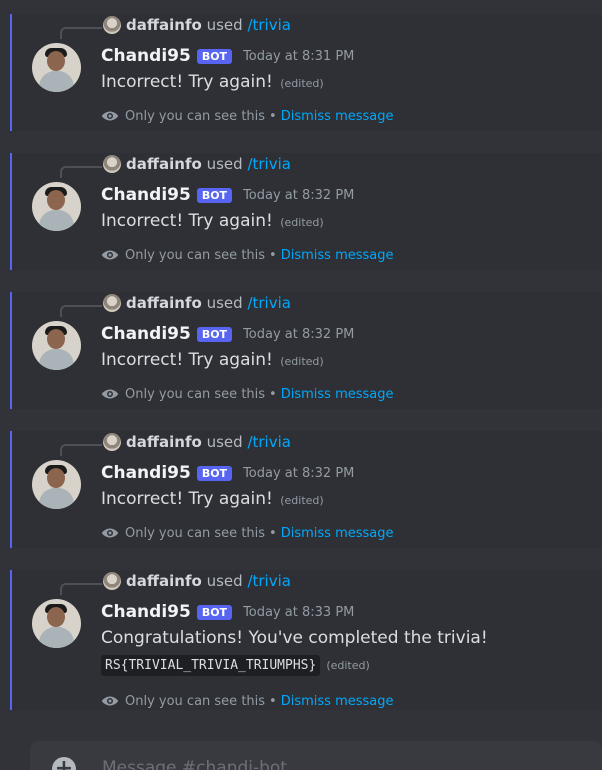  Describe the element at coordinates (211, 665) in the screenshot. I see `inline-code-flag: RS{TRIVIAL_TRIVIA_TRIUMPHS}` at that location.